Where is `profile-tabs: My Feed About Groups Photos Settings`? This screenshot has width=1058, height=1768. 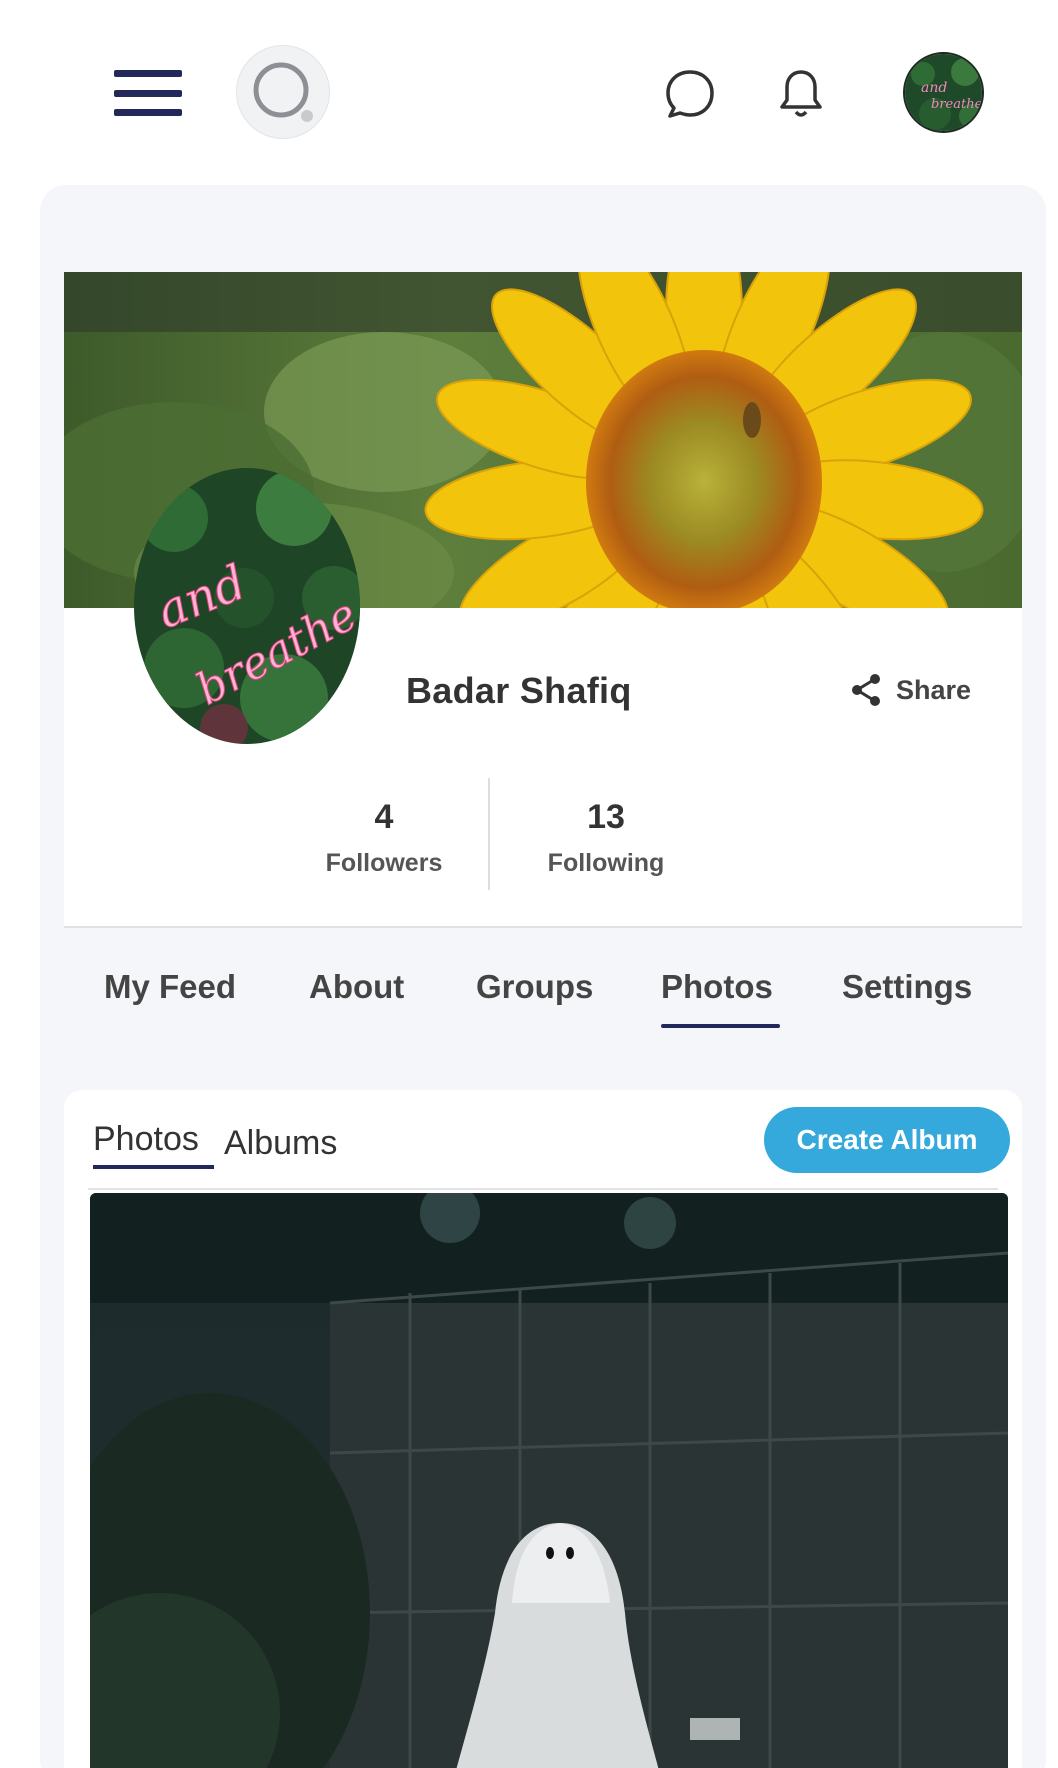
profile-tabs: My Feed About Groups Photos Settings is located at coordinates (543, 986).